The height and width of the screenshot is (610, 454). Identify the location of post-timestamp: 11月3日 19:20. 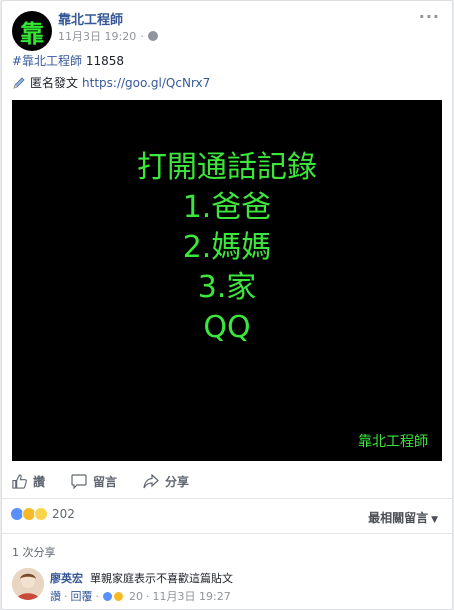
(97, 36).